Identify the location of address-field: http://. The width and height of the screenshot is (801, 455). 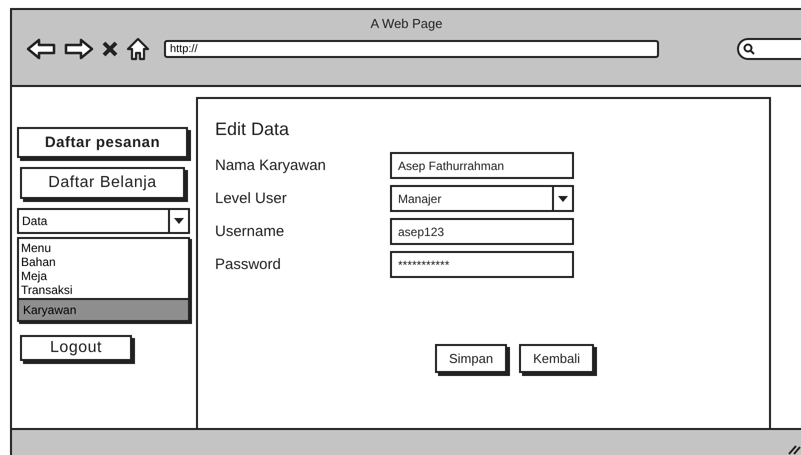
(411, 49).